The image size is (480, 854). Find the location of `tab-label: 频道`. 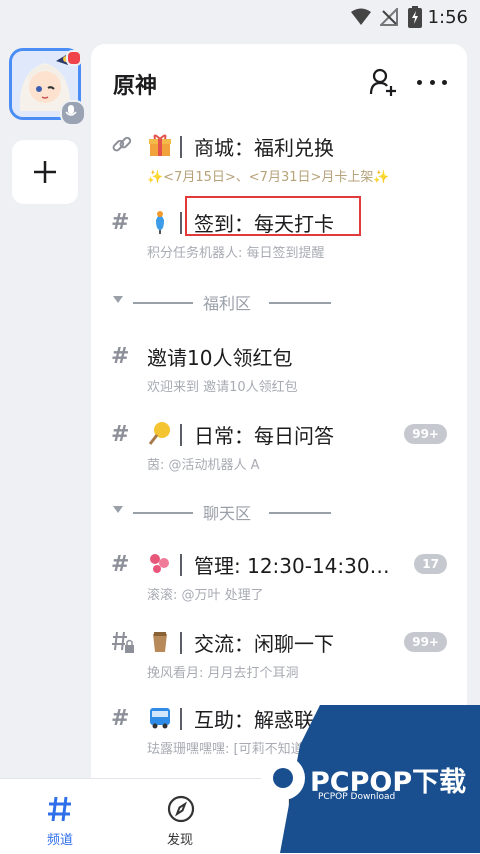

tab-label: 频道 is located at coordinates (59, 840).